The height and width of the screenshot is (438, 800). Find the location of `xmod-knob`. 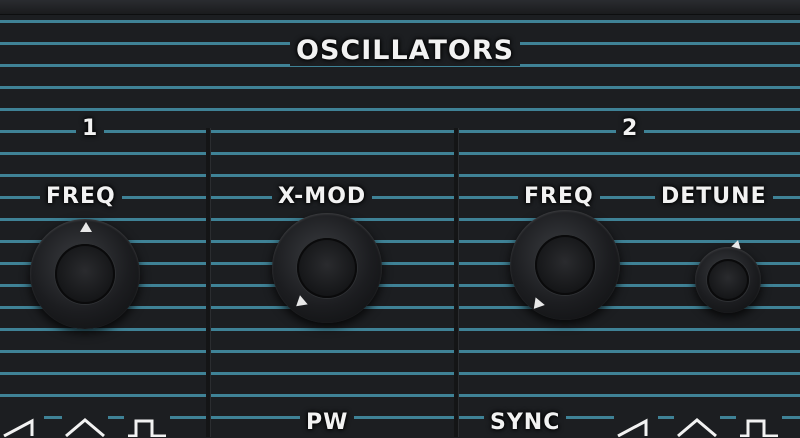

xmod-knob is located at coordinates (327, 268).